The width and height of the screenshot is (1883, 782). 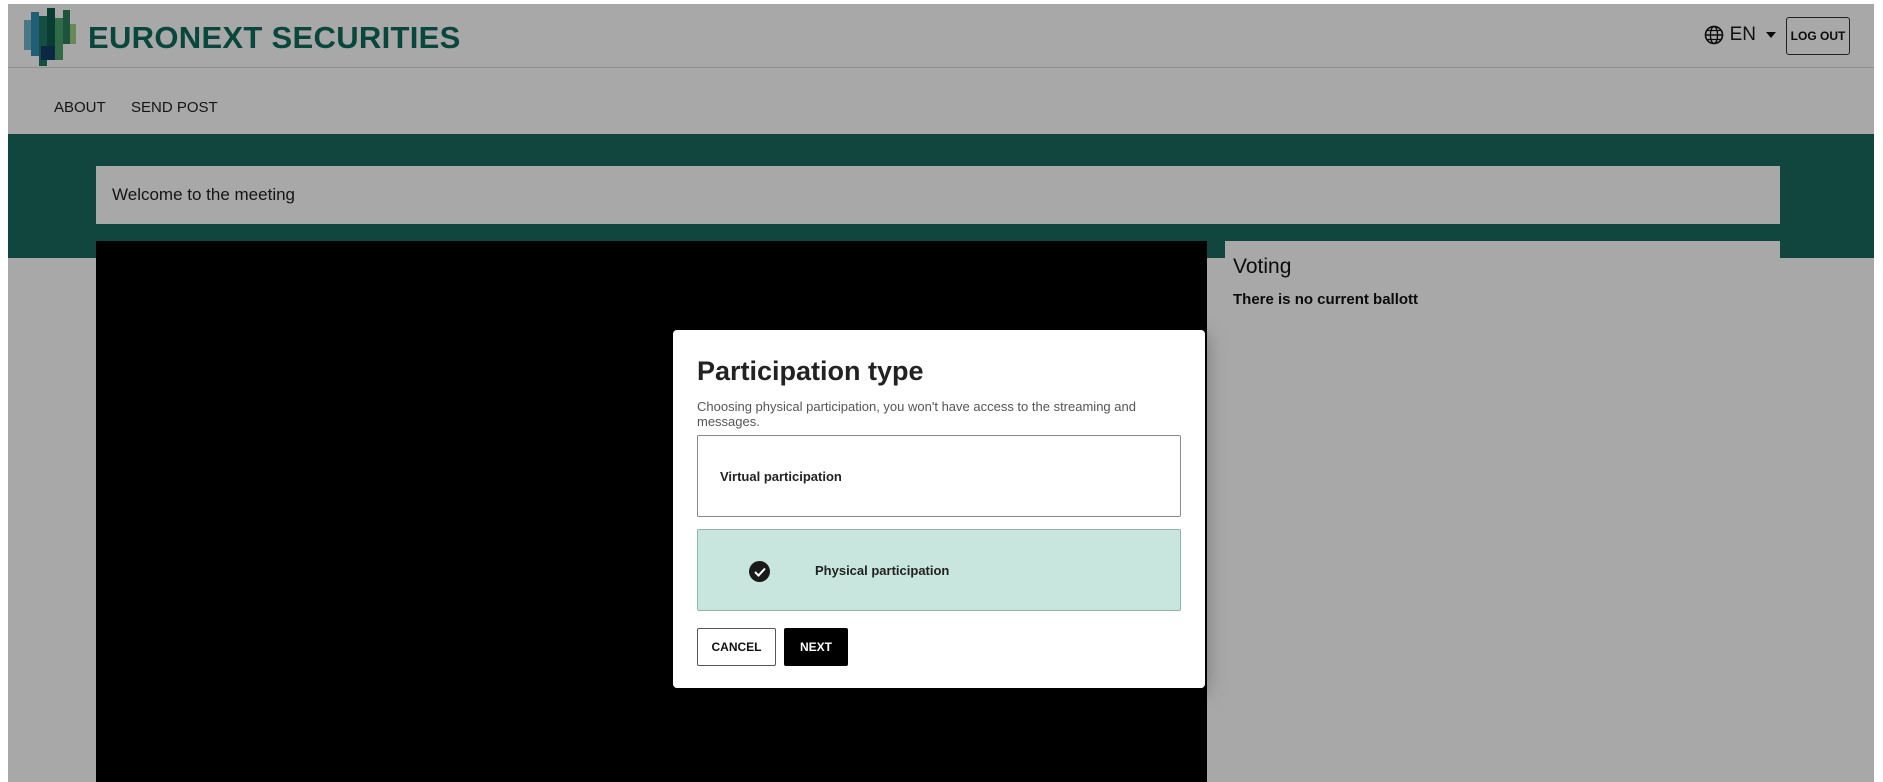 What do you see at coordinates (736, 647) in the screenshot?
I see `cancel-button: CANCEL` at bounding box center [736, 647].